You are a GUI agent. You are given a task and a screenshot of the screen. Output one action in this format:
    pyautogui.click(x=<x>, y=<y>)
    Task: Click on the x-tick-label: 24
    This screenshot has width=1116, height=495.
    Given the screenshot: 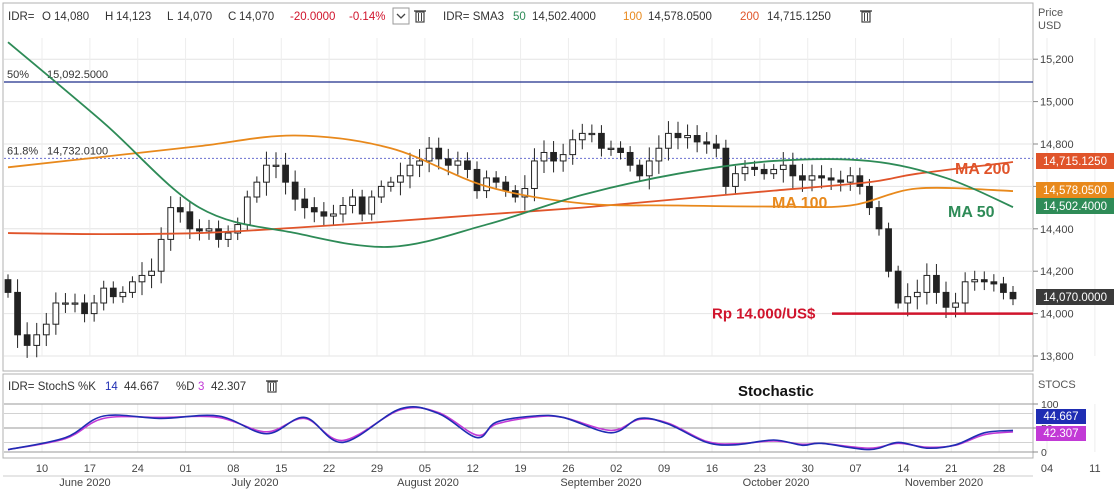 What is the action you would take?
    pyautogui.click(x=138, y=469)
    